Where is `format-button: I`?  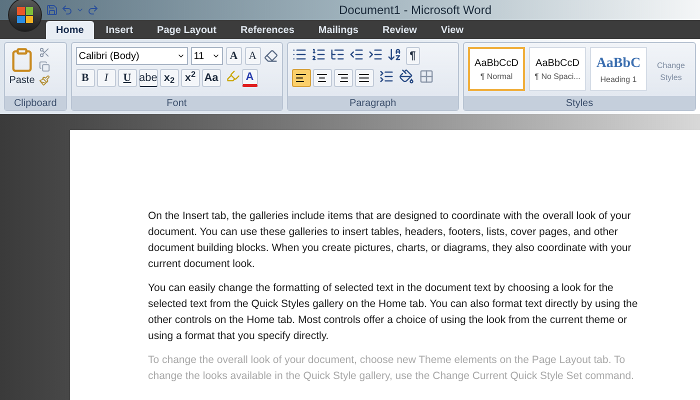 format-button: I is located at coordinates (106, 78).